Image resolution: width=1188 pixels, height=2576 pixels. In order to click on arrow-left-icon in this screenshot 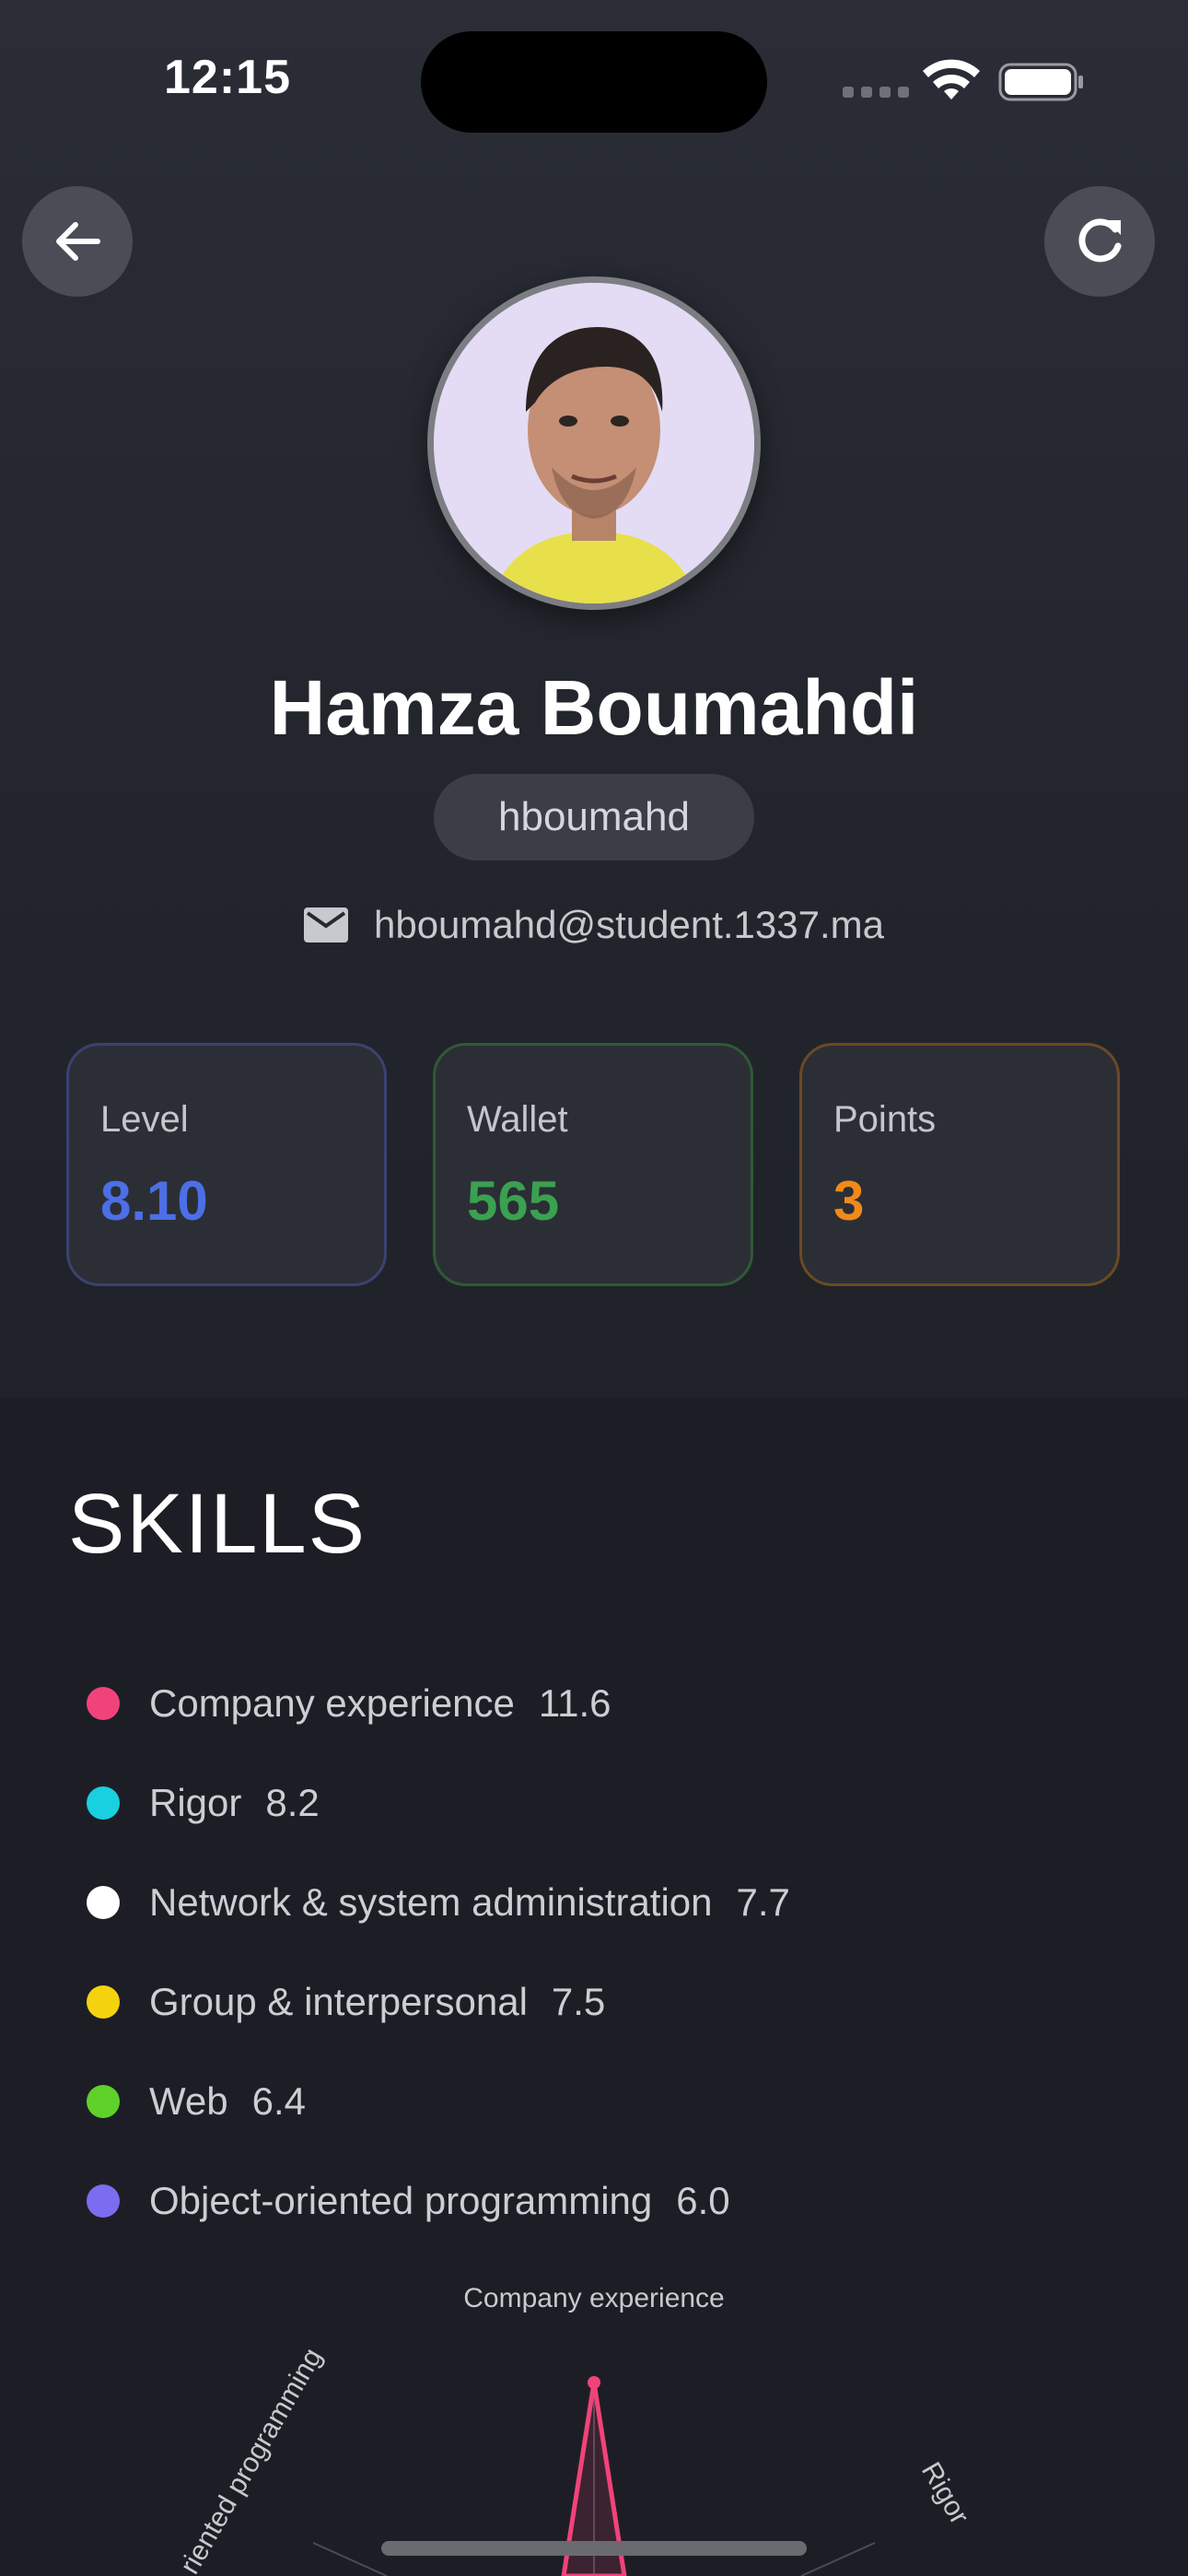, I will do `click(78, 241)`.